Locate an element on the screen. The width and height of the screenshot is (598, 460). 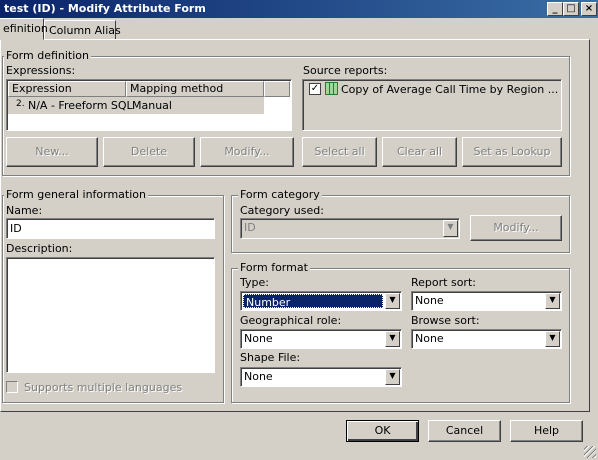
category-used-value: ID is located at coordinates (250, 227).